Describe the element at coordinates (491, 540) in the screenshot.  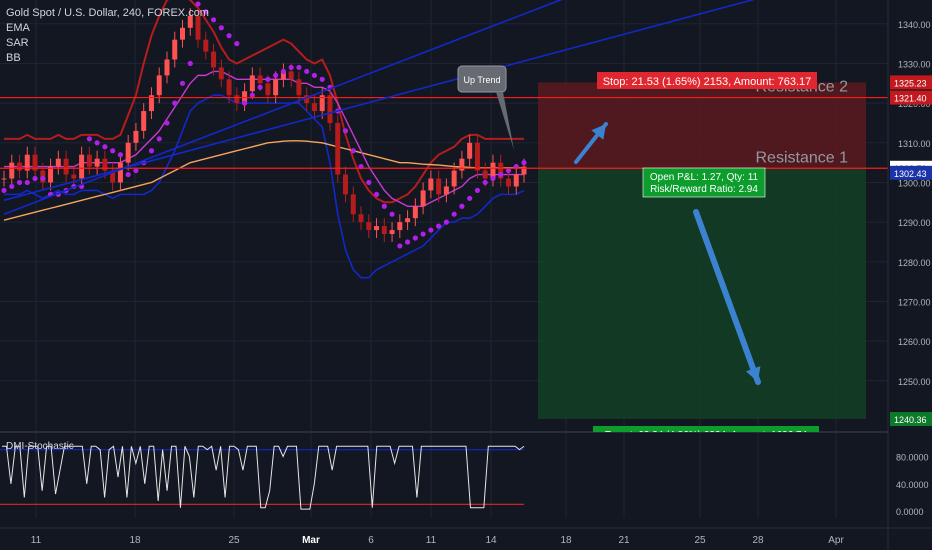
I see `time-tick-label: 14` at that location.